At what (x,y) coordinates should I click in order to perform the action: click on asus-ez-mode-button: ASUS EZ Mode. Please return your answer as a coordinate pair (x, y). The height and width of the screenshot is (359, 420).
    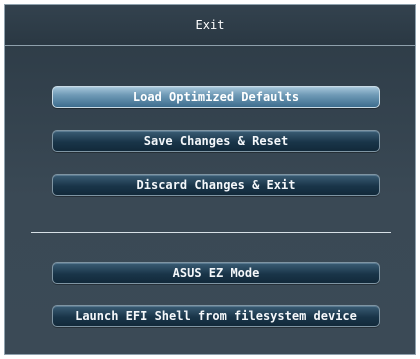
    Looking at the image, I should click on (216, 273).